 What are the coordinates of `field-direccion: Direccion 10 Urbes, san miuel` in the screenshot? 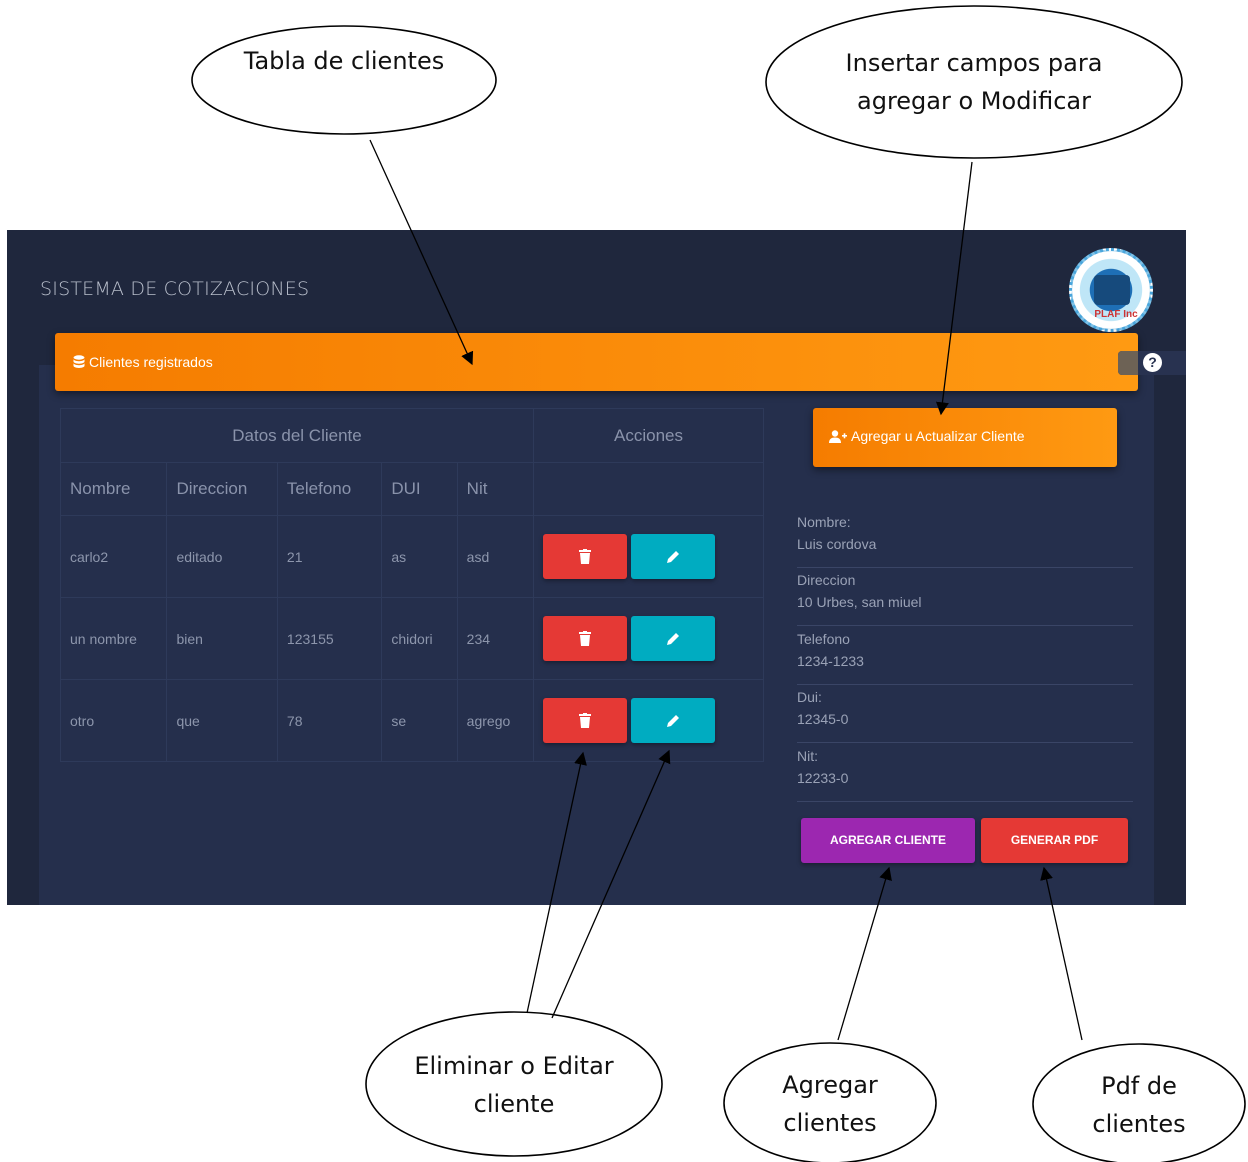 It's located at (965, 597).